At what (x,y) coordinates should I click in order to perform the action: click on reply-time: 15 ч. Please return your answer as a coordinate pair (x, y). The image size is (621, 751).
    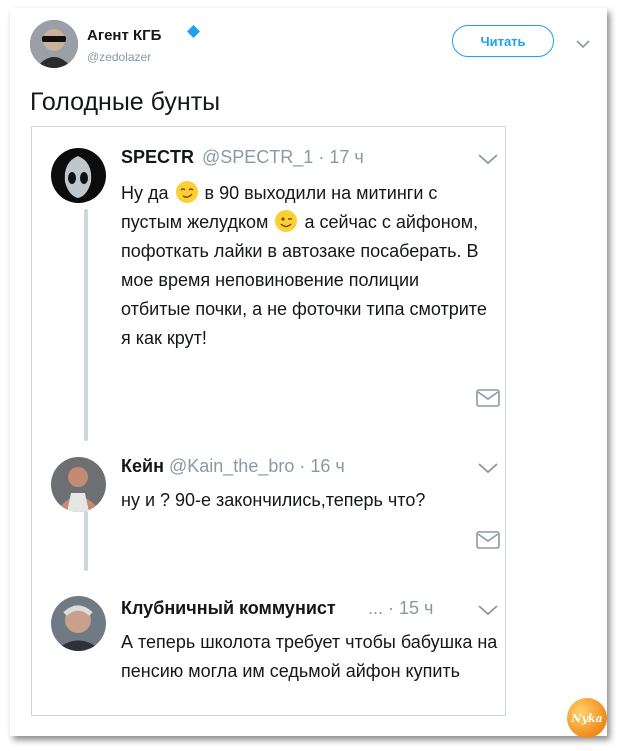
    Looking at the image, I should click on (416, 608).